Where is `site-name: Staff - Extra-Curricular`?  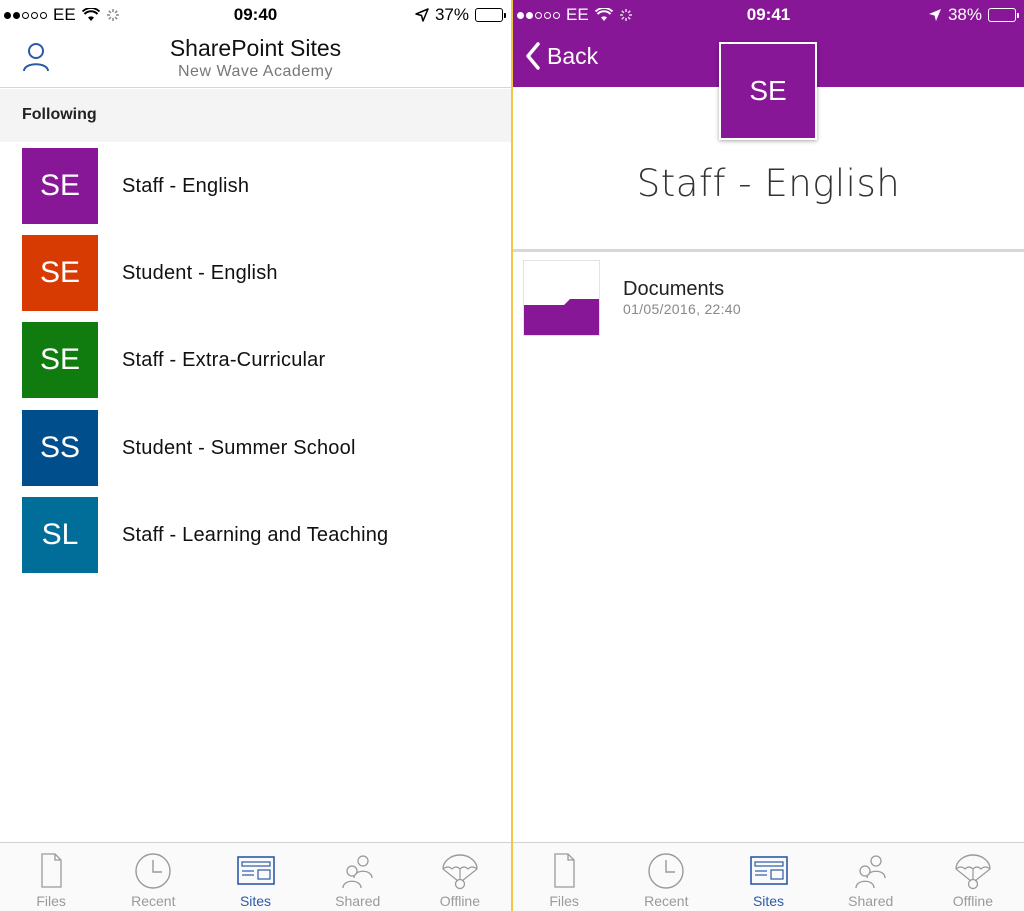 site-name: Staff - Extra-Curricular is located at coordinates (224, 360).